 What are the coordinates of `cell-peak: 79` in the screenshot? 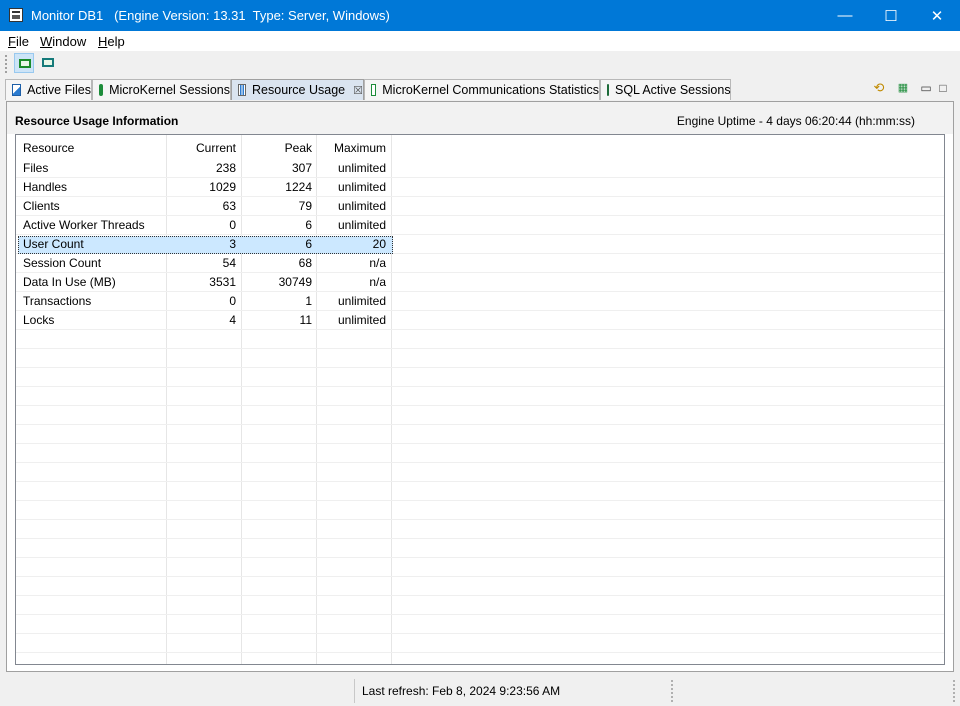 It's located at (305, 206).